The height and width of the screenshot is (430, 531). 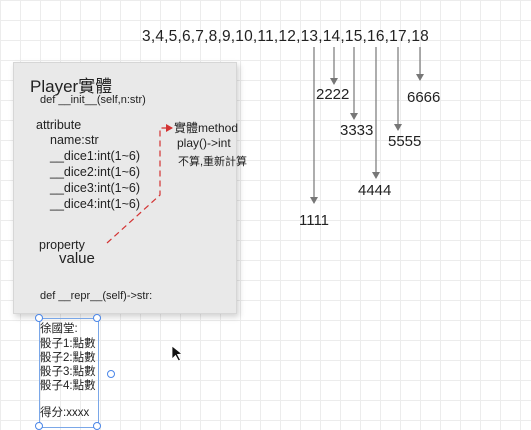 What do you see at coordinates (177, 353) in the screenshot?
I see `mouse-pointer-icon` at bounding box center [177, 353].